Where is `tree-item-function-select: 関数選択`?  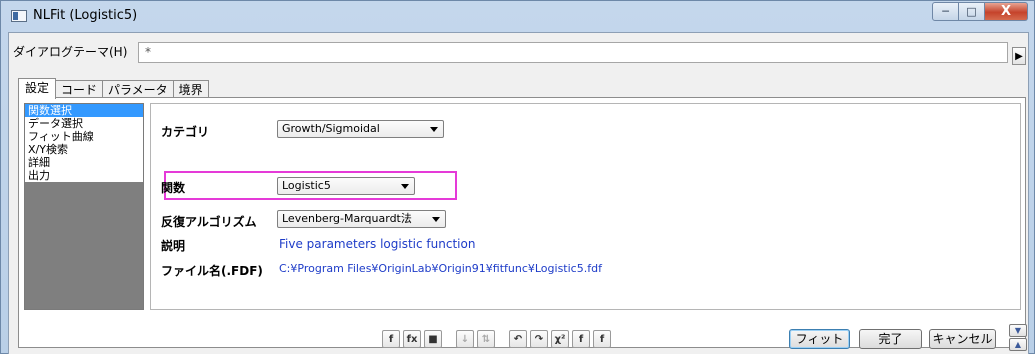
tree-item-function-select: 関数選択 is located at coordinates (84, 110).